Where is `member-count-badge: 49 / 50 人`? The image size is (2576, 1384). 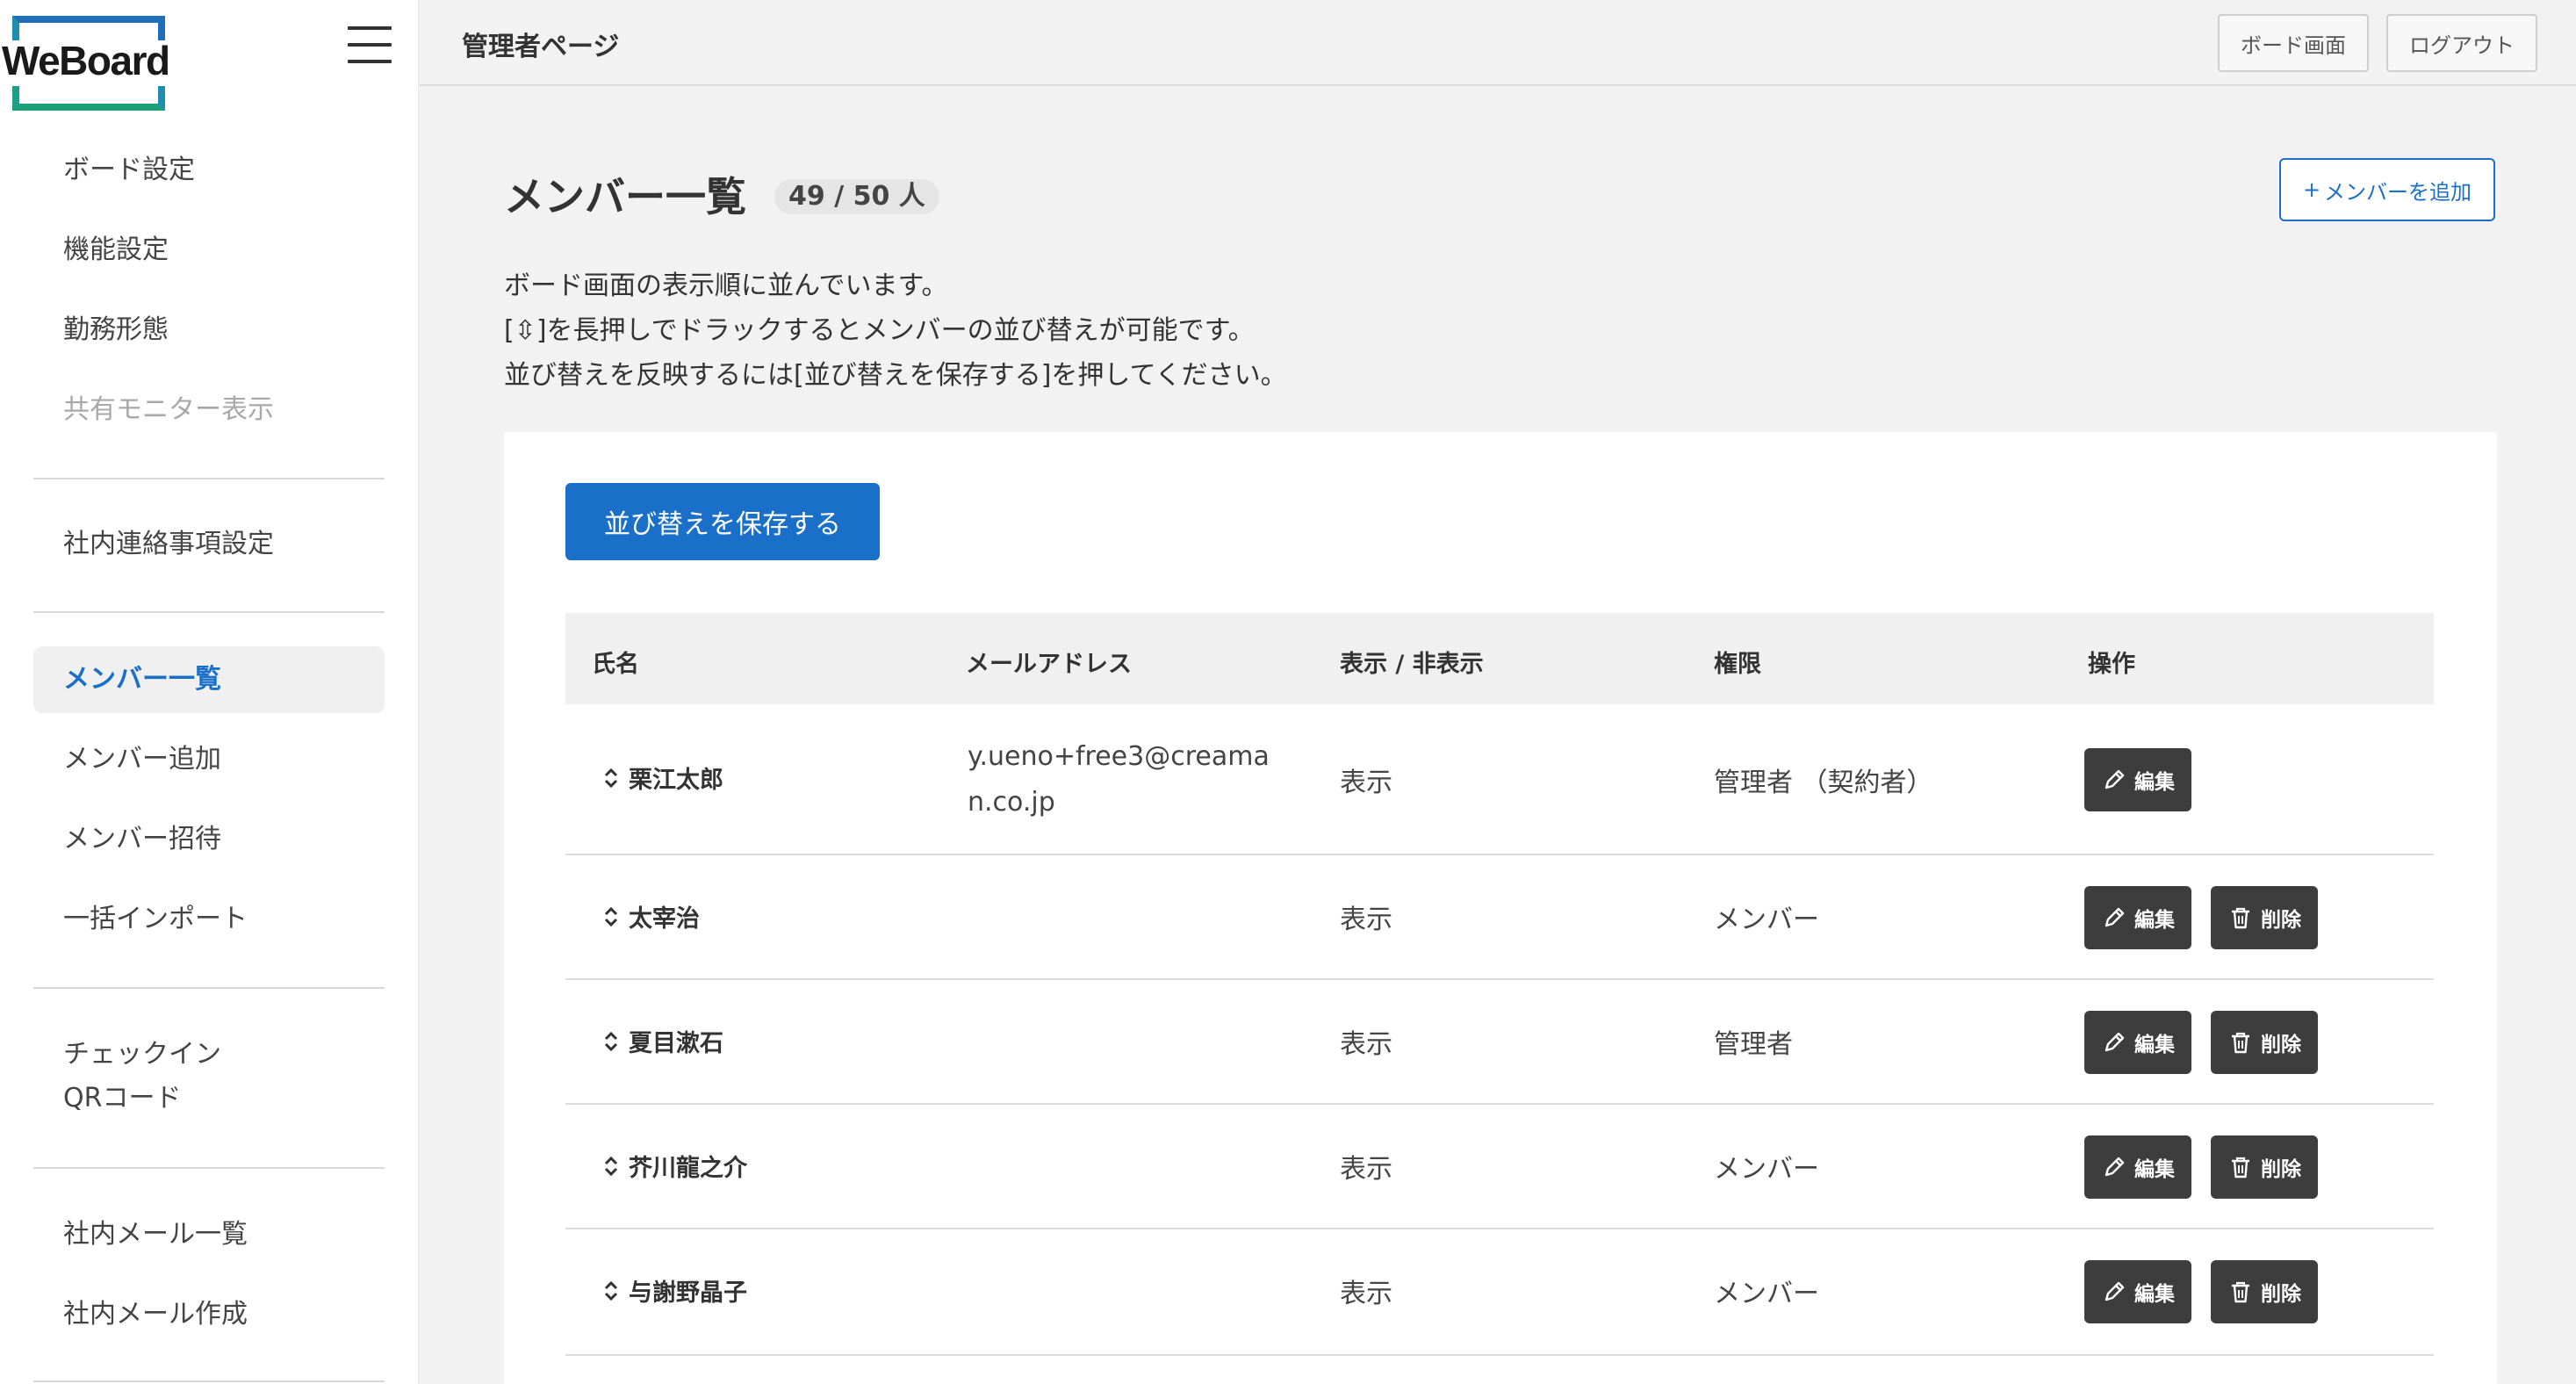
member-count-badge: 49 / 50 人 is located at coordinates (856, 196).